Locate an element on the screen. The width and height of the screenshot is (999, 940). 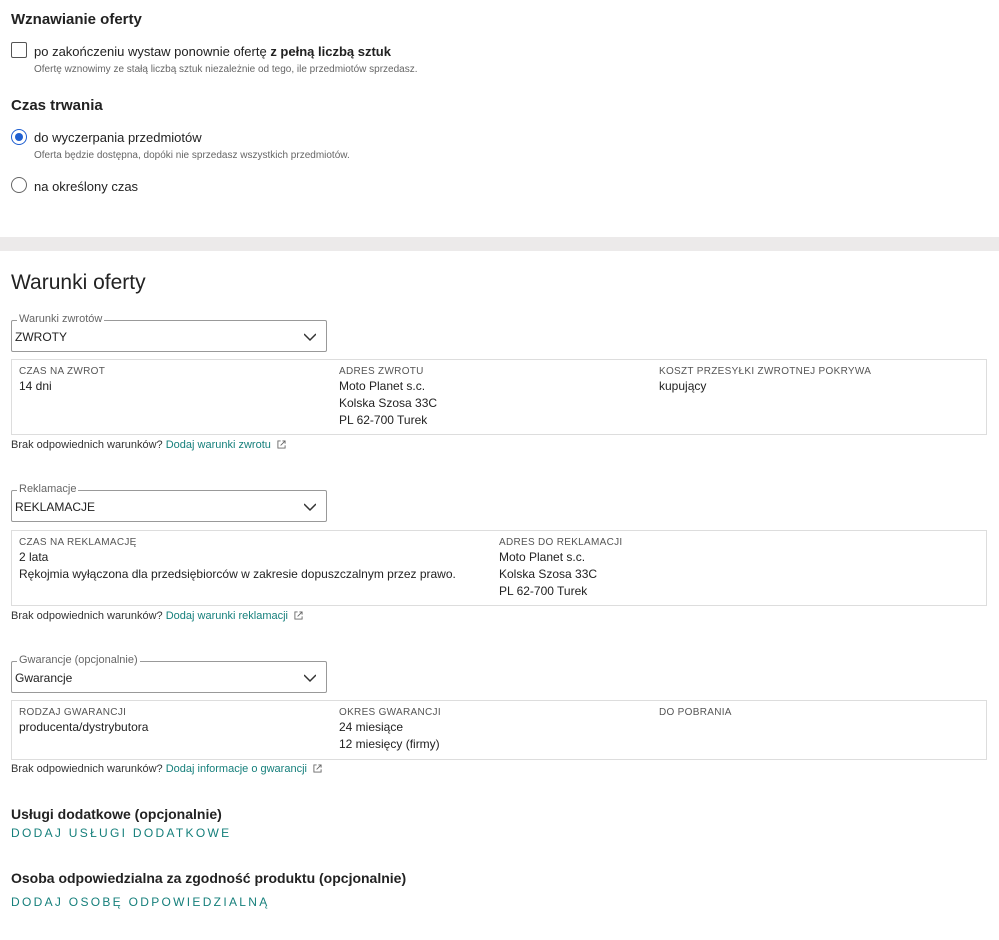
returns-cost-value: kupujący is located at coordinates (683, 386).